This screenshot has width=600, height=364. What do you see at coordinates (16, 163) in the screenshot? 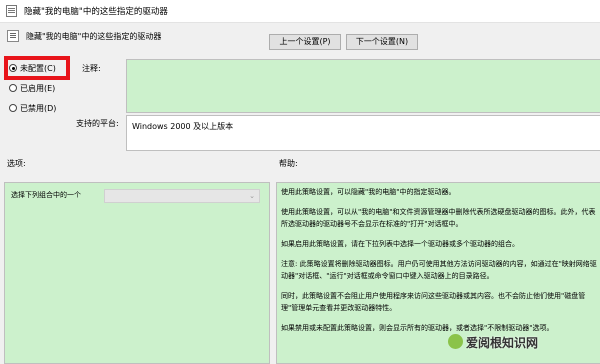
I see `options-header: 选项:` at bounding box center [16, 163].